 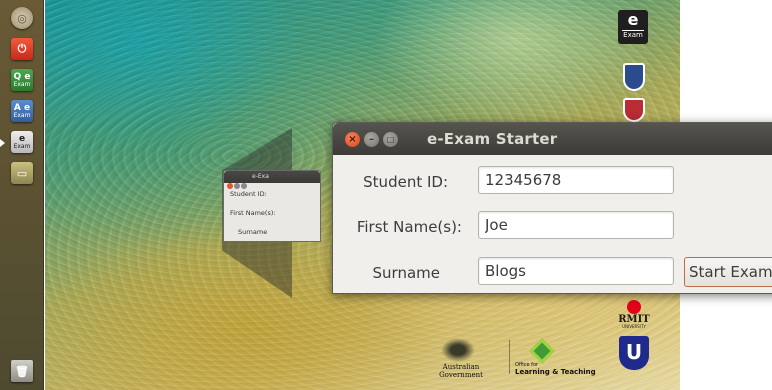 What do you see at coordinates (458, 350) in the screenshot?
I see `australian-crest-icon` at bounding box center [458, 350].